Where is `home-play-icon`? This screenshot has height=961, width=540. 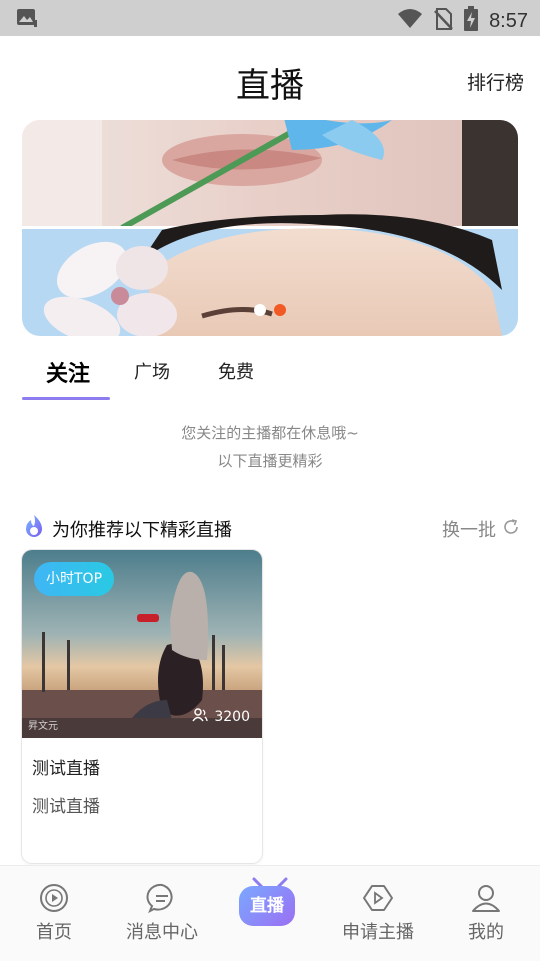
home-play-icon is located at coordinates (54, 898).